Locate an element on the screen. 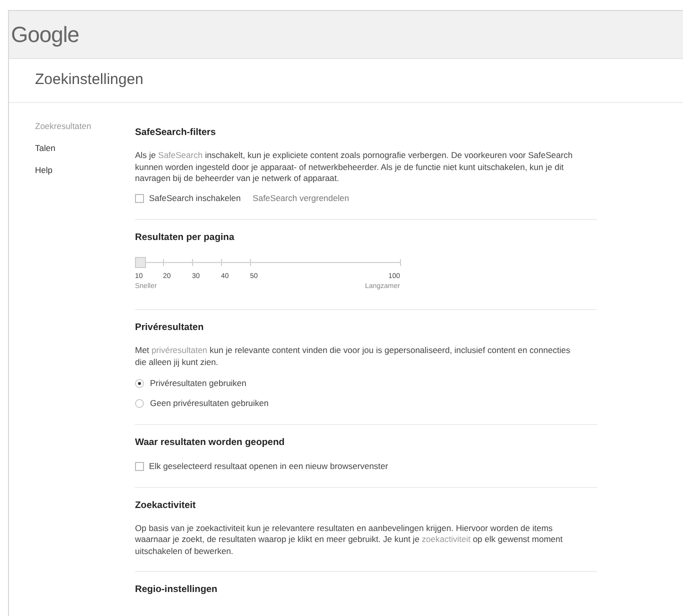 The image size is (683, 616). checkbox-label: Elk geselecteerd resultaat openen in een nieuw browservenster is located at coordinates (268, 466).